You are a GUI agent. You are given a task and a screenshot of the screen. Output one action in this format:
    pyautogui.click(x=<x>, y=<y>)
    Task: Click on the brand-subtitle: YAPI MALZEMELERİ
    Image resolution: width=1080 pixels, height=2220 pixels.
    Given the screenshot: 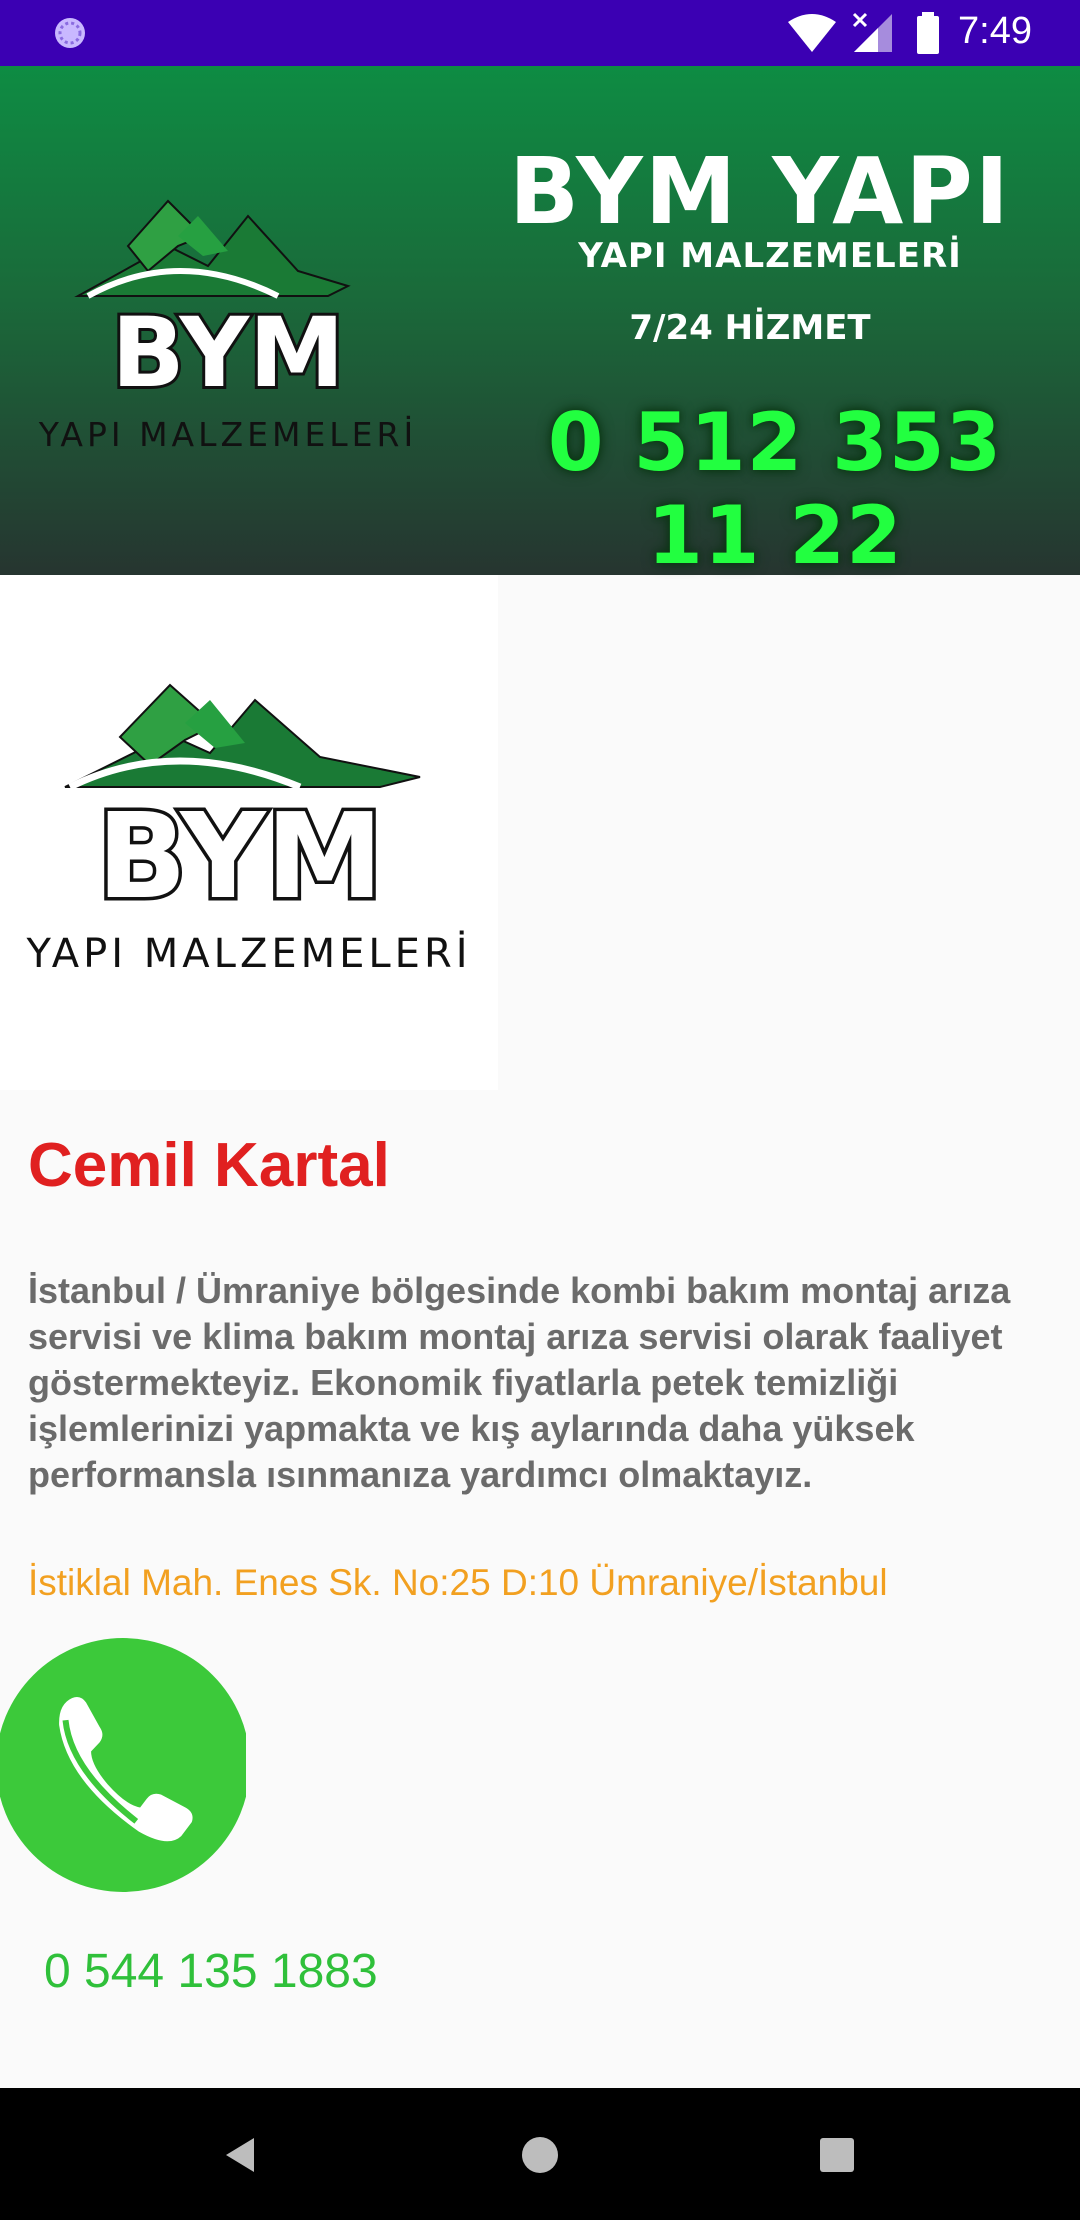 What is the action you would take?
    pyautogui.click(x=770, y=256)
    